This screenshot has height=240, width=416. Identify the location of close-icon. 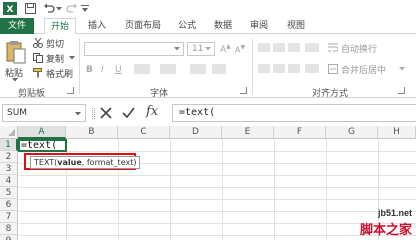
(106, 113).